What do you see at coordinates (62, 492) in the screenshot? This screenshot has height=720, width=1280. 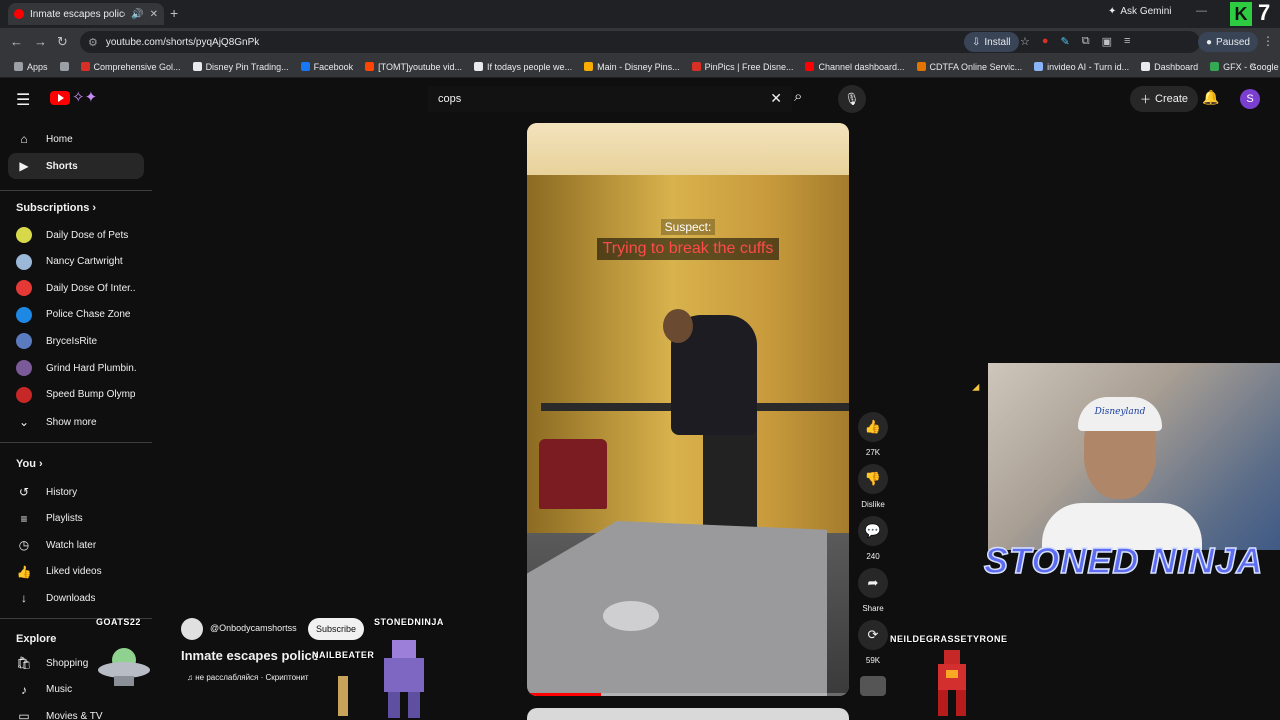 I see `sidebar-item-history-label: History` at bounding box center [62, 492].